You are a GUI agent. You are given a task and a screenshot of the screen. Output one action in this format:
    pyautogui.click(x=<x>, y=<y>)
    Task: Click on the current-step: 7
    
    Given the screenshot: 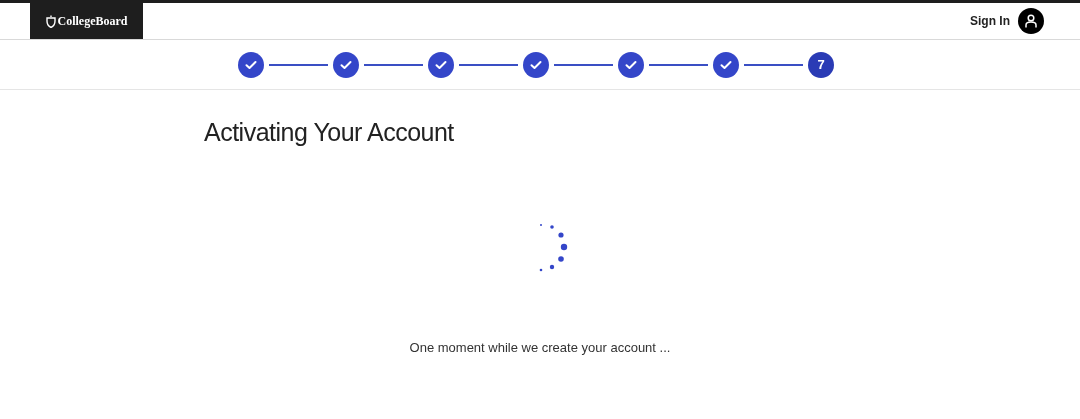 What is the action you would take?
    pyautogui.click(x=821, y=64)
    